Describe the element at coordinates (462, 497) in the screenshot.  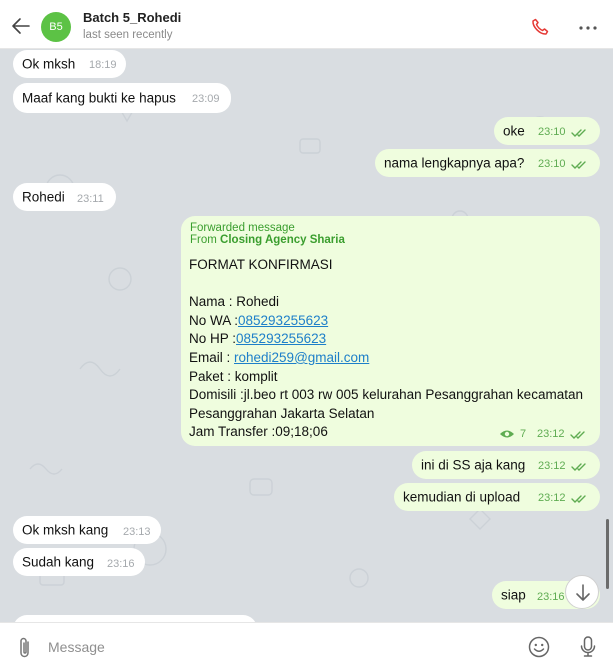
I see `message-text: kemudian di upload` at that location.